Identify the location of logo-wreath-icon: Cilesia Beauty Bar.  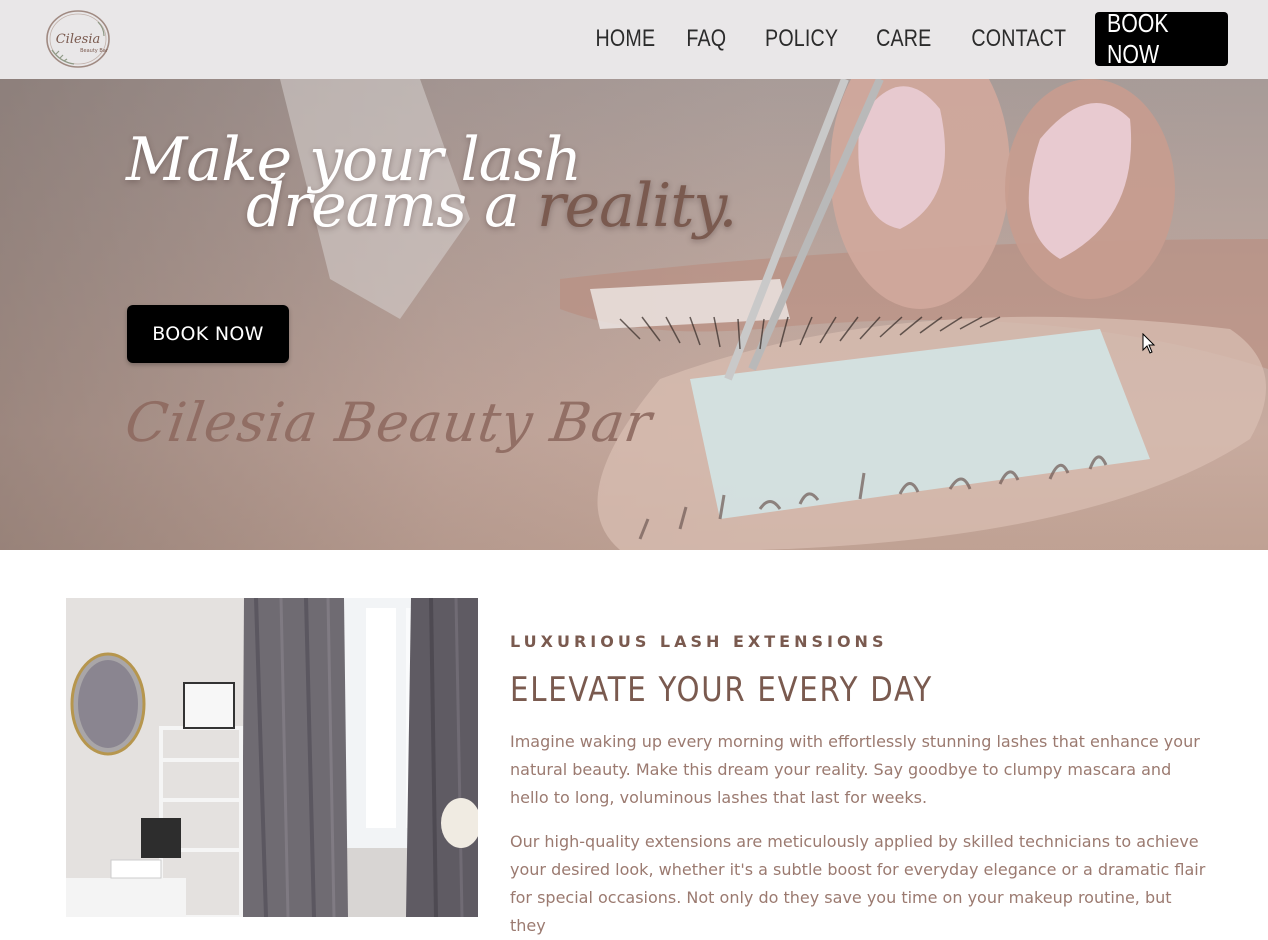
(78, 39).